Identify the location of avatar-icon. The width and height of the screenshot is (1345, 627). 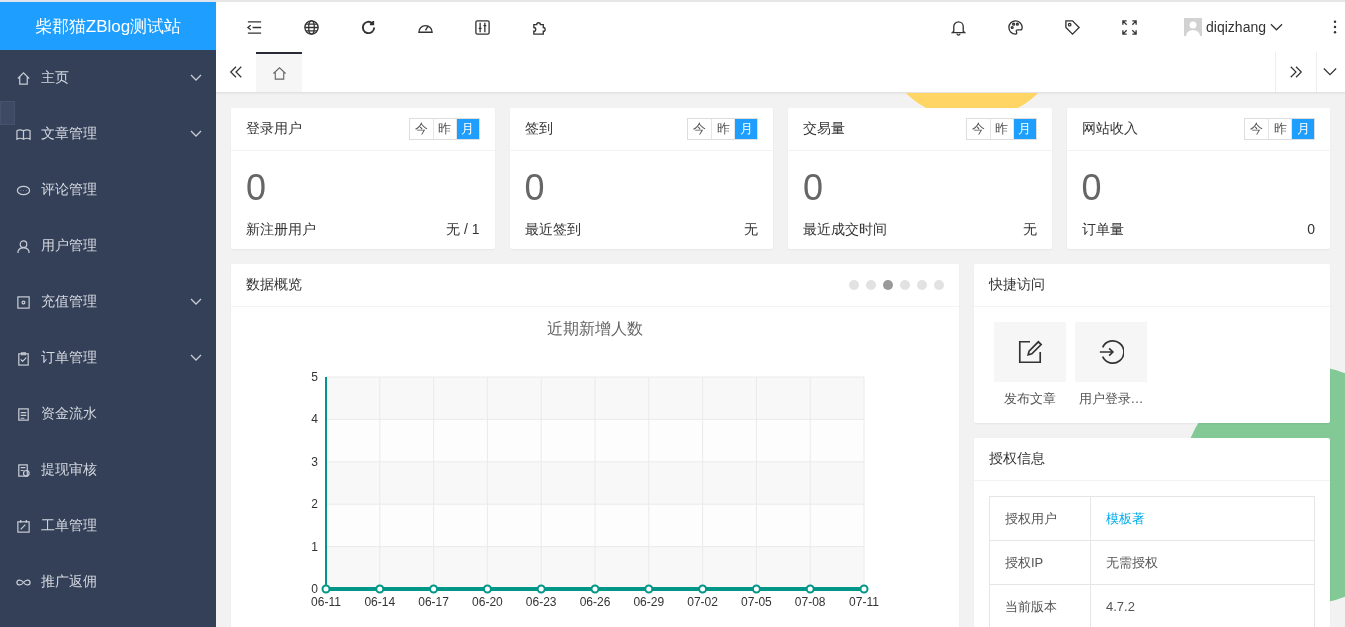
(1193, 27).